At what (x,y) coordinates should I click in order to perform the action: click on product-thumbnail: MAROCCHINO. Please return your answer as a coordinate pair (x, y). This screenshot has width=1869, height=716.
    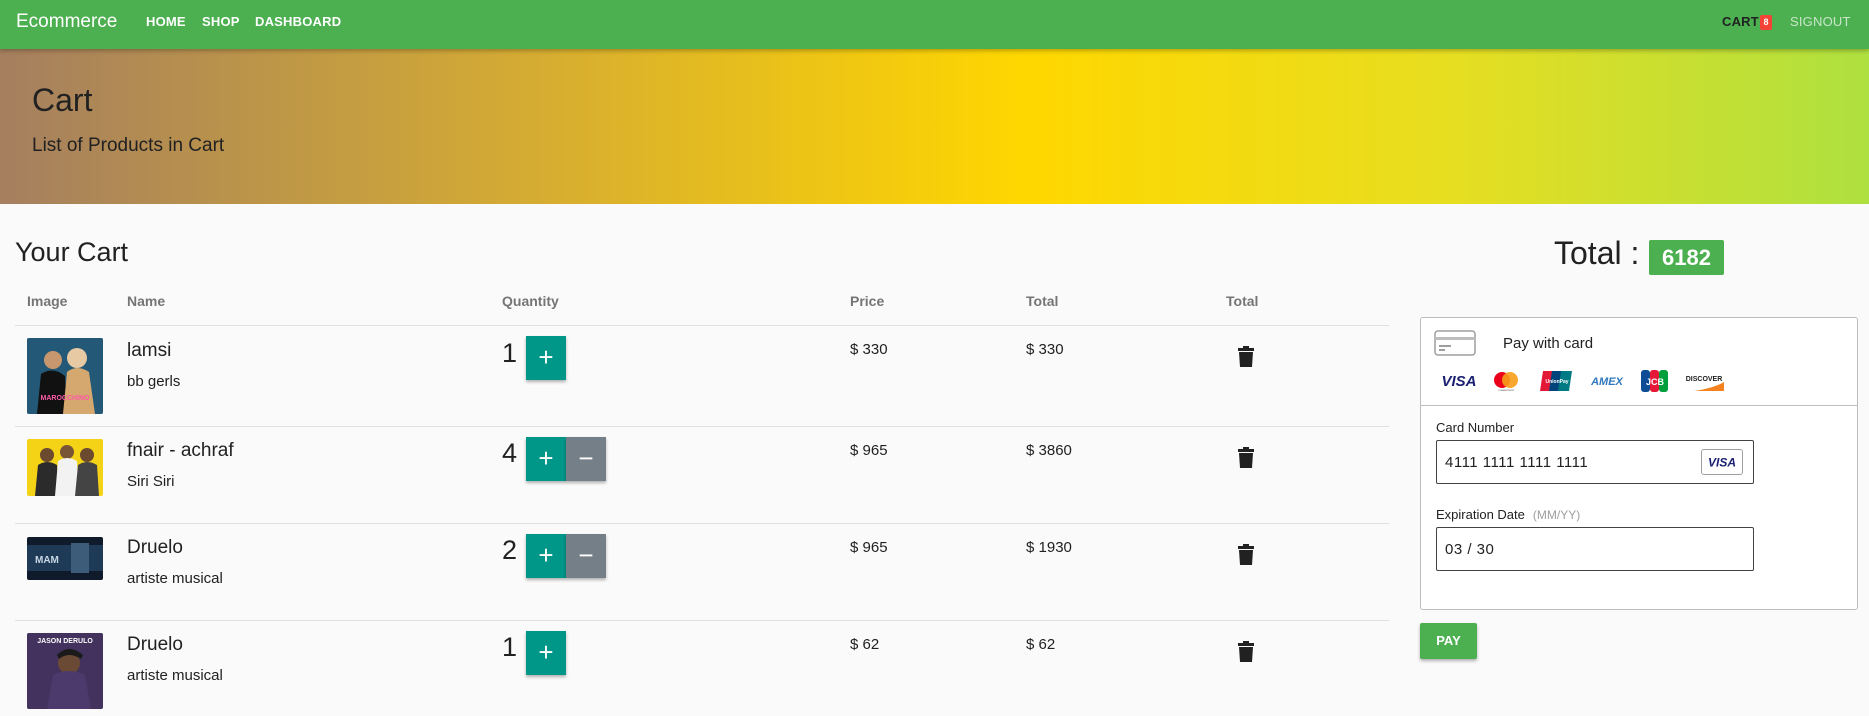
    Looking at the image, I should click on (65, 376).